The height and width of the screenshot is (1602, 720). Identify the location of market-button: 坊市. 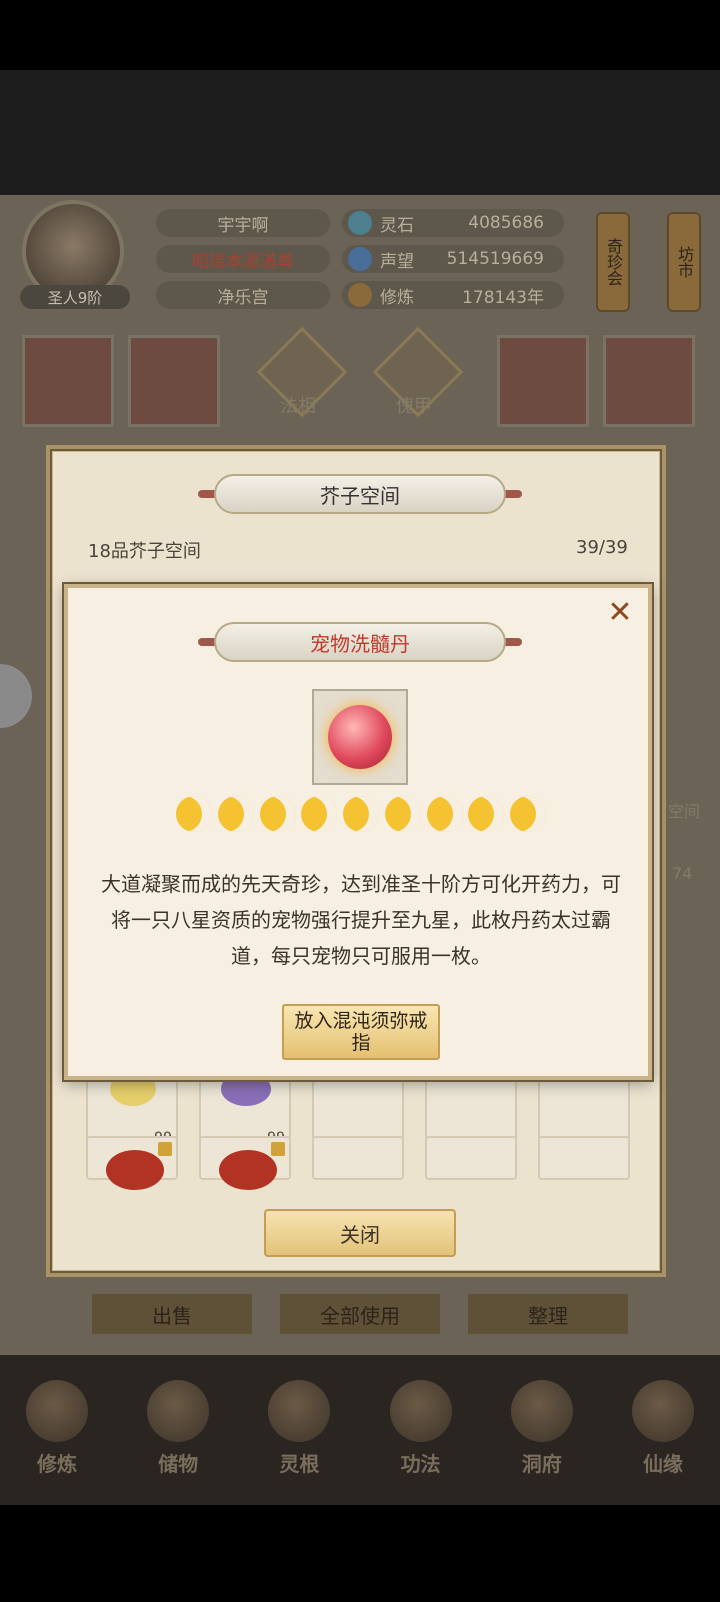
(684, 262).